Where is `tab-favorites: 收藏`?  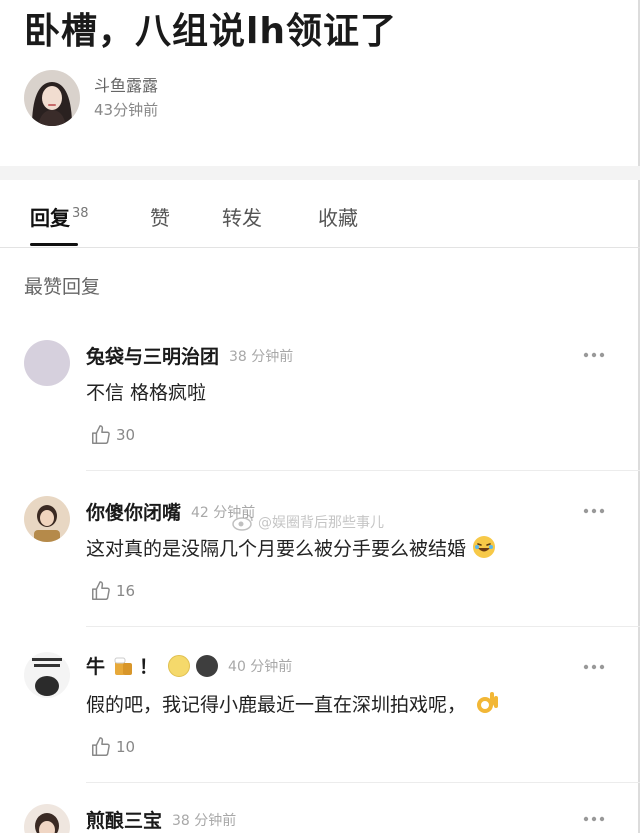
tab-favorites: 收藏 is located at coordinates (338, 216).